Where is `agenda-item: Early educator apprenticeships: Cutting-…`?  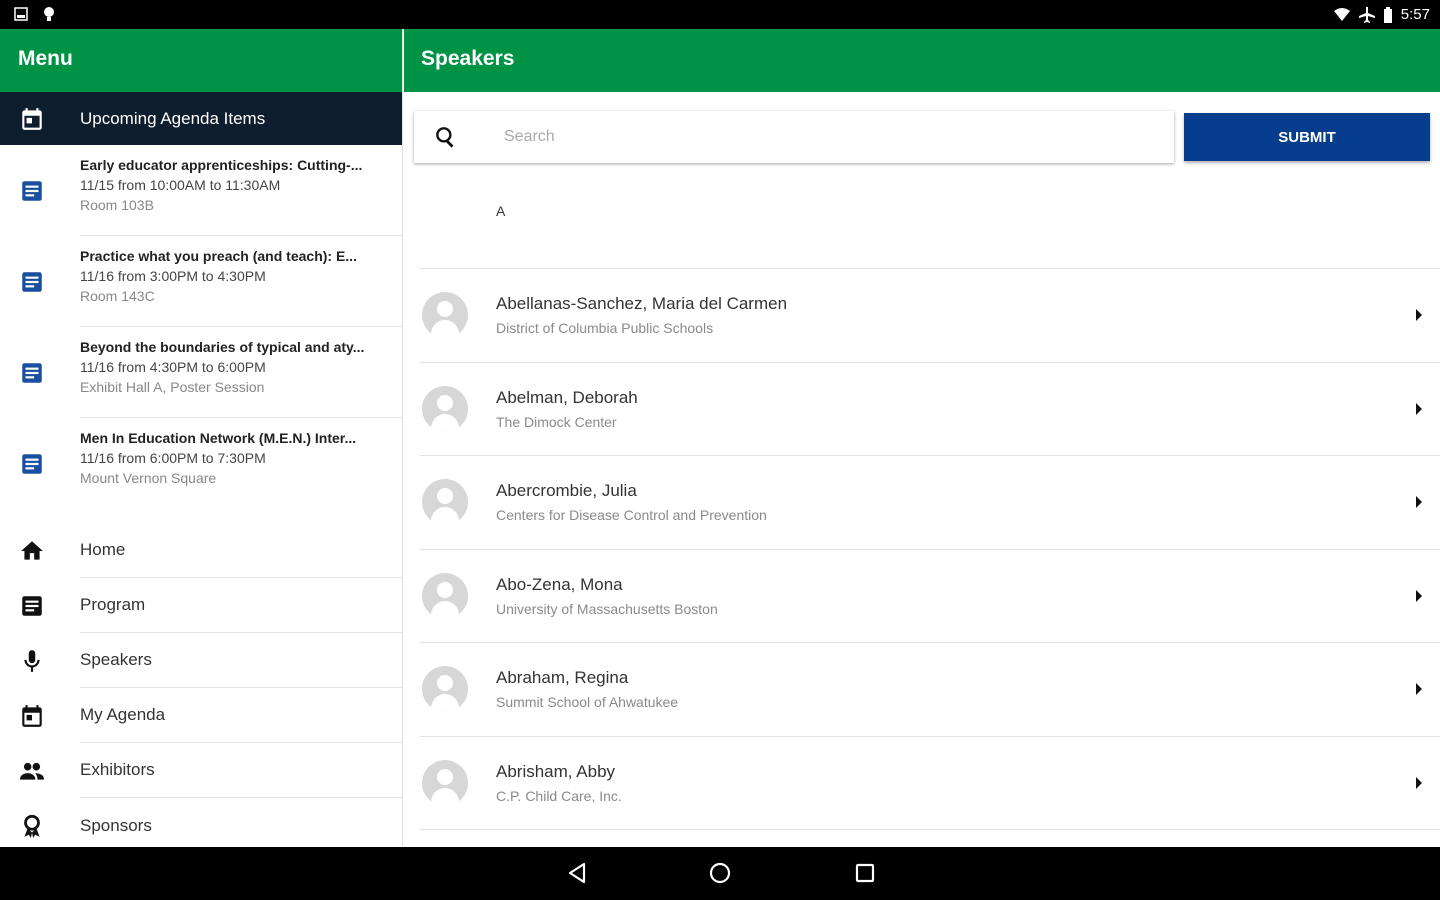 agenda-item: Early educator apprenticeships: Cutting-… is located at coordinates (201, 190).